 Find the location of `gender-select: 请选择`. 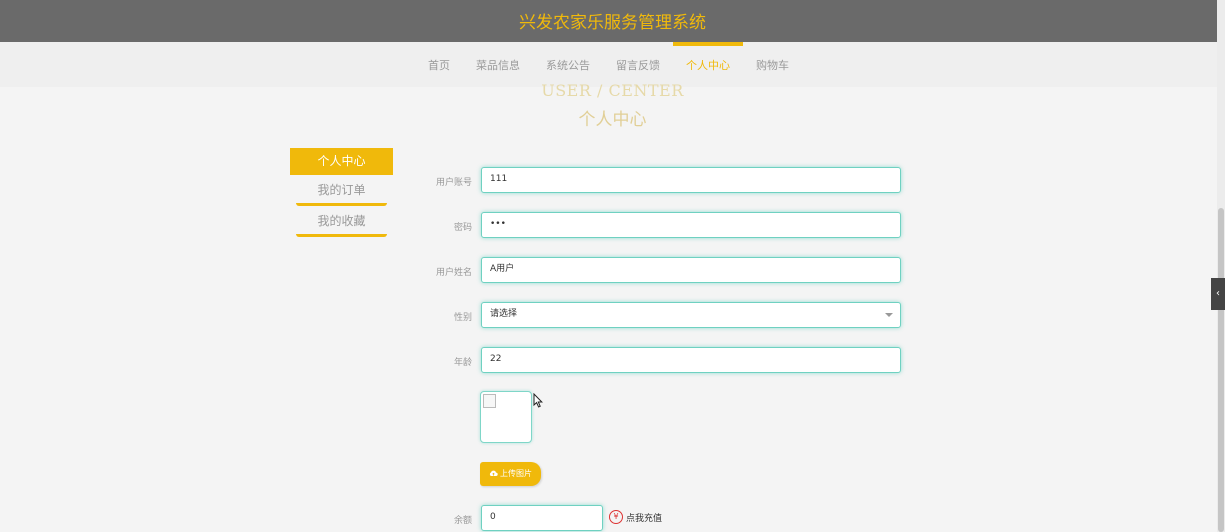

gender-select: 请选择 is located at coordinates (691, 315).